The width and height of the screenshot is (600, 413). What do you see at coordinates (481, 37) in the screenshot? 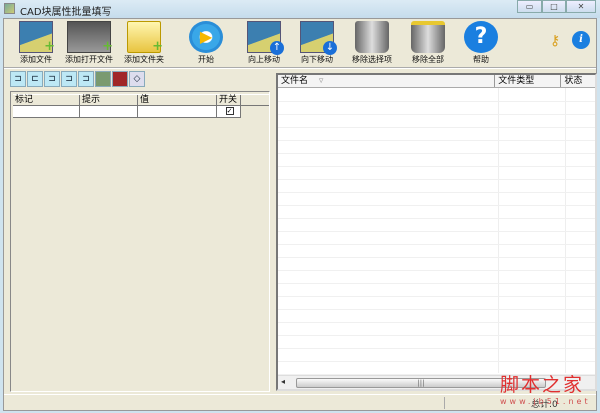
I see `help-icon: ?` at bounding box center [481, 37].